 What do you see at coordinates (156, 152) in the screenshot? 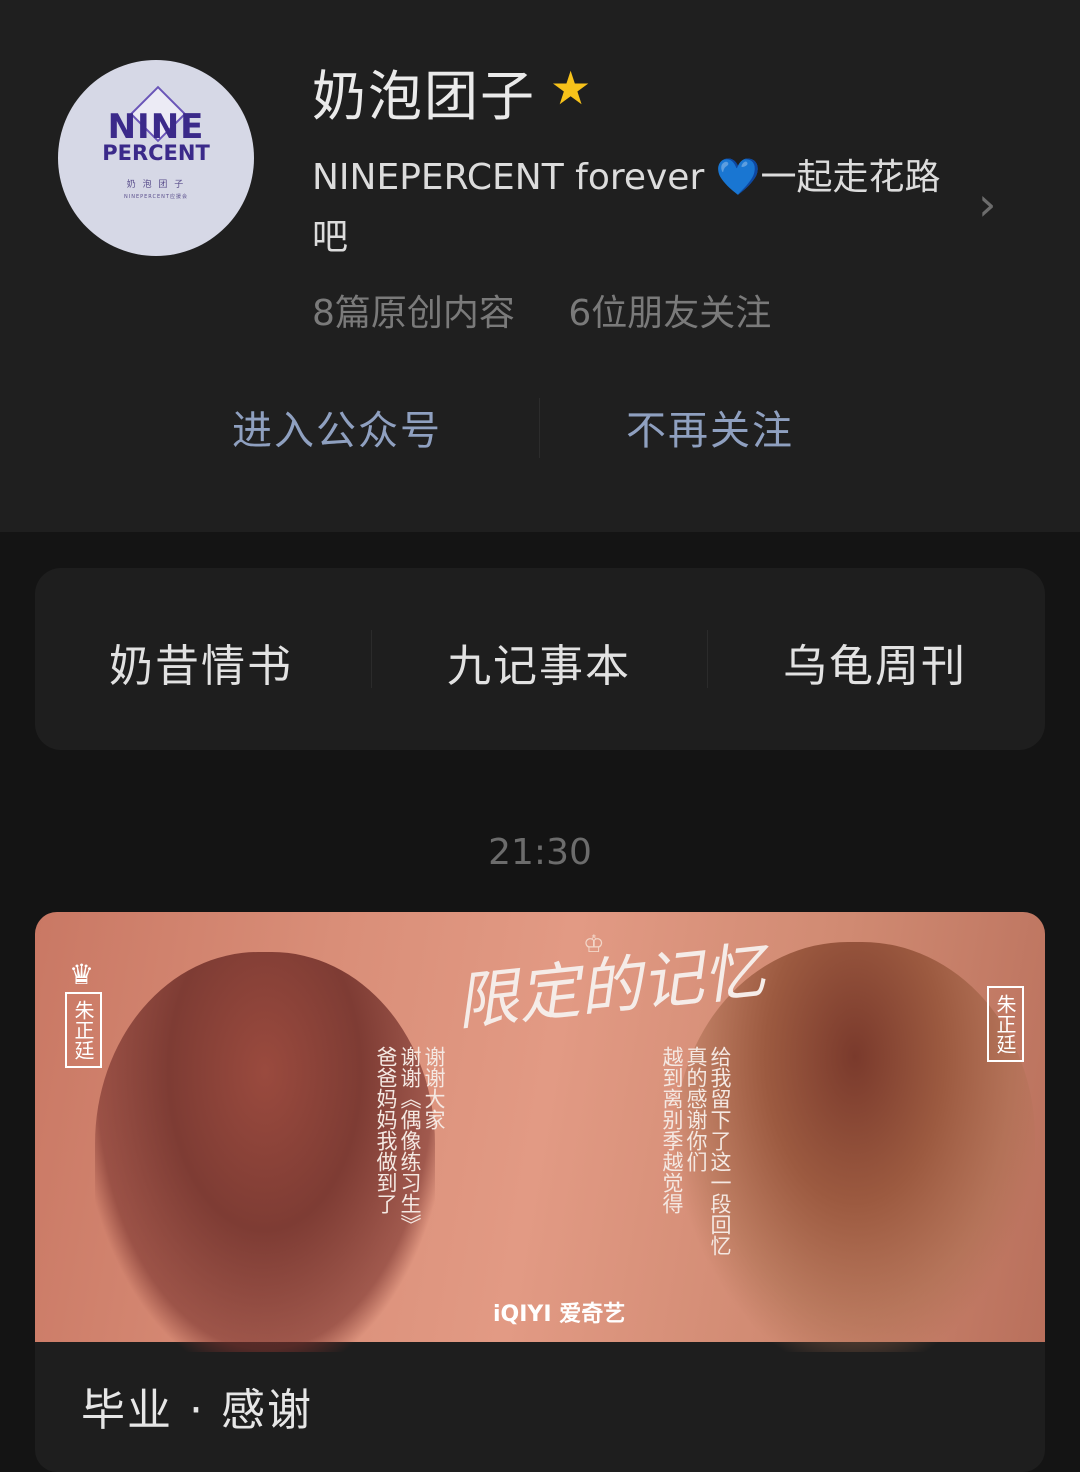
I see `avatar-logo-line2: PERCENT` at bounding box center [156, 152].